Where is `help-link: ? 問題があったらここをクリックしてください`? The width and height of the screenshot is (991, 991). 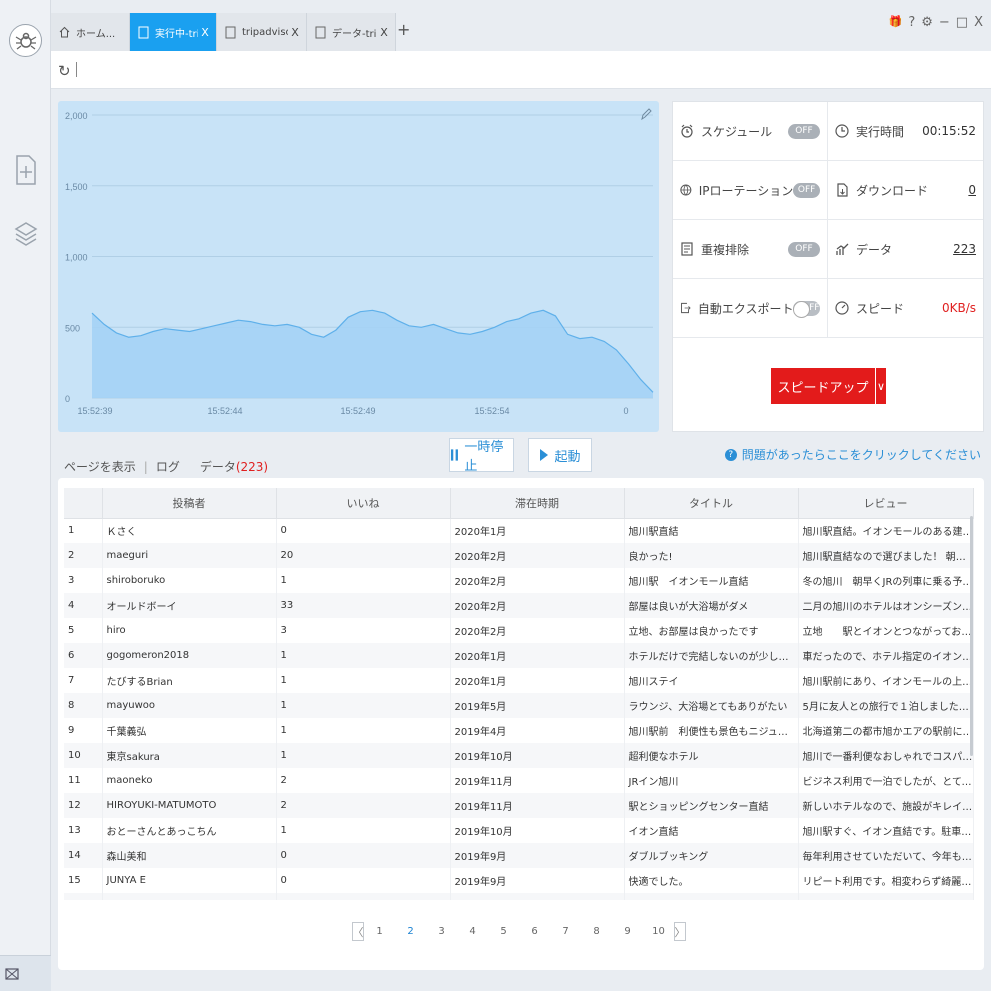
help-link: ? 問題があったらここをクリックしてください is located at coordinates (852, 454).